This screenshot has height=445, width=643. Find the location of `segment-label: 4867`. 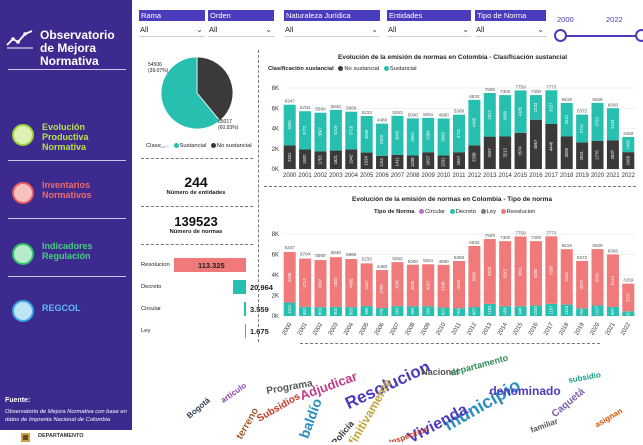

segment-label: 4867 is located at coordinates (535, 144).